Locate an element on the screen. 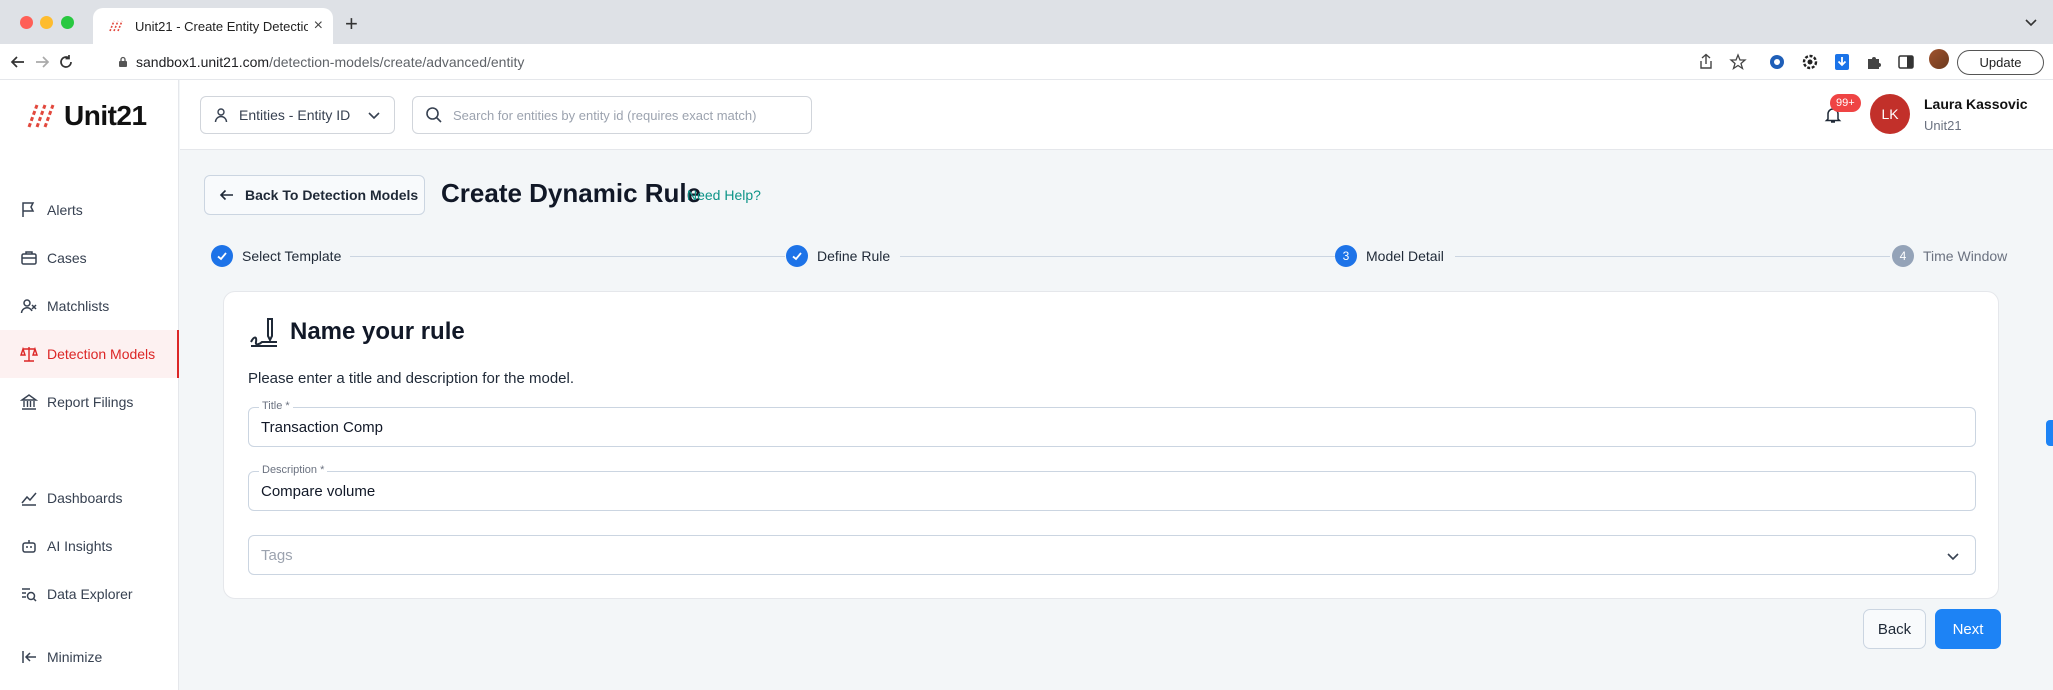 The height and width of the screenshot is (690, 2053). update-button: Update is located at coordinates (2000, 62).